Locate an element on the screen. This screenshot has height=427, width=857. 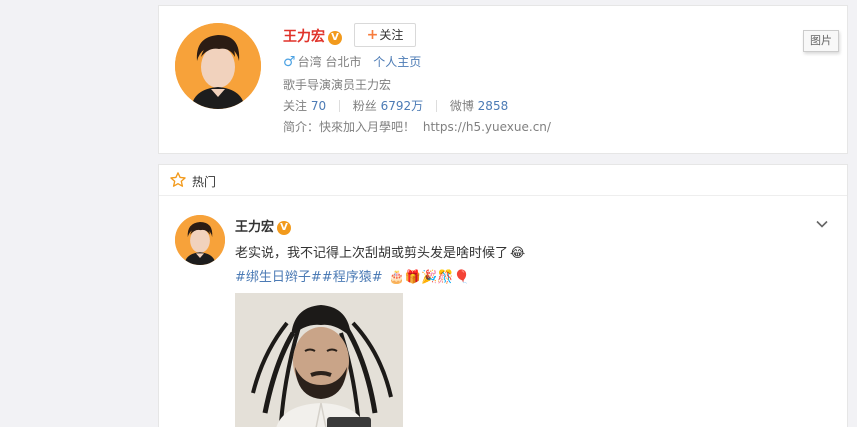
followers-label: 粉丝 is located at coordinates (364, 106).